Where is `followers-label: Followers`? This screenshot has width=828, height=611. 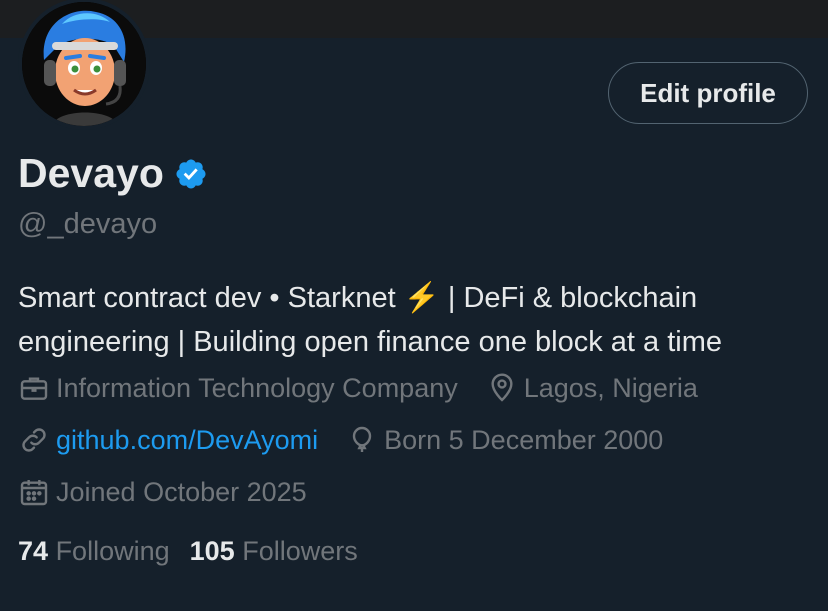 followers-label: Followers is located at coordinates (300, 551).